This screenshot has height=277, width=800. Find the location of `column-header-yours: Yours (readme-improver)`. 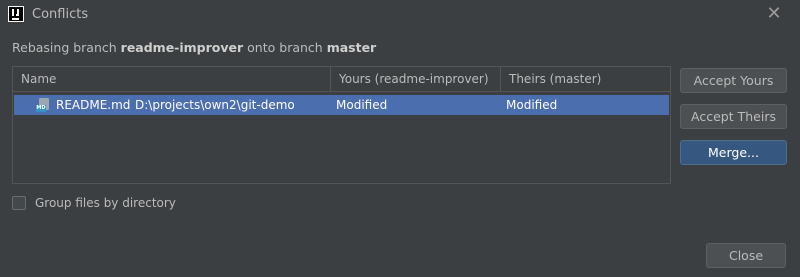

column-header-yours: Yours (readme-improver) is located at coordinates (416, 79).